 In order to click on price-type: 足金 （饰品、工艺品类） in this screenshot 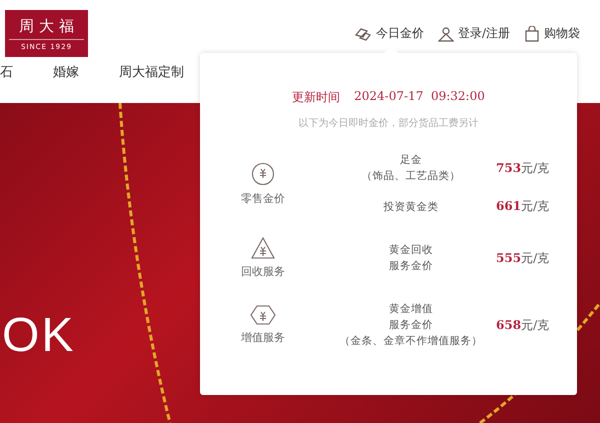, I will do `click(411, 168)`.